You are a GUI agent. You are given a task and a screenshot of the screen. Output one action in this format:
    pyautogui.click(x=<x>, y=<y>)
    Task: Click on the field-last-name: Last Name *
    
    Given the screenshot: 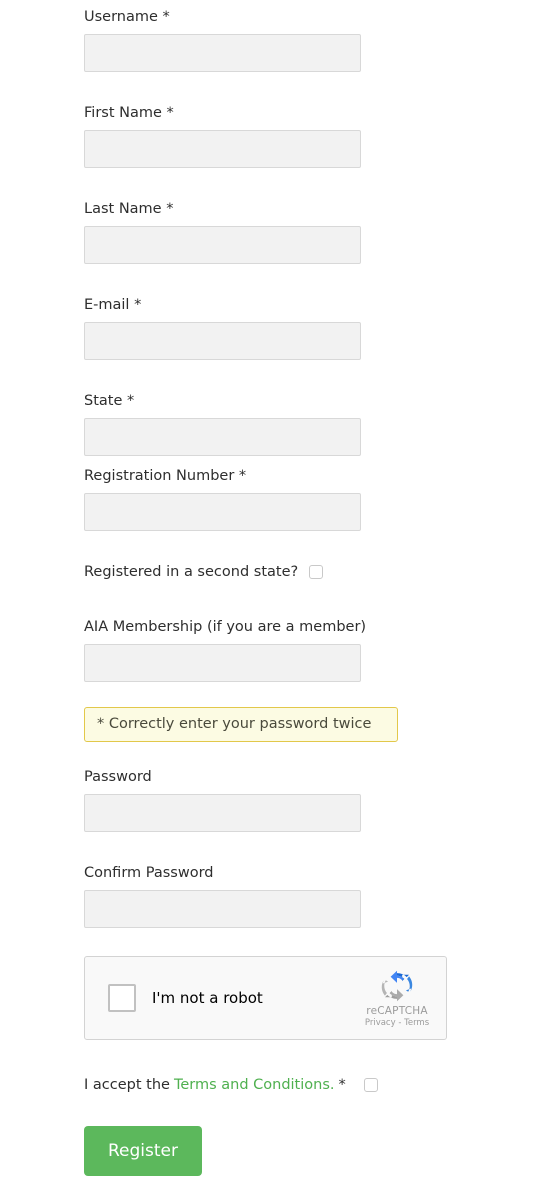 What is the action you would take?
    pyautogui.click(x=222, y=232)
    